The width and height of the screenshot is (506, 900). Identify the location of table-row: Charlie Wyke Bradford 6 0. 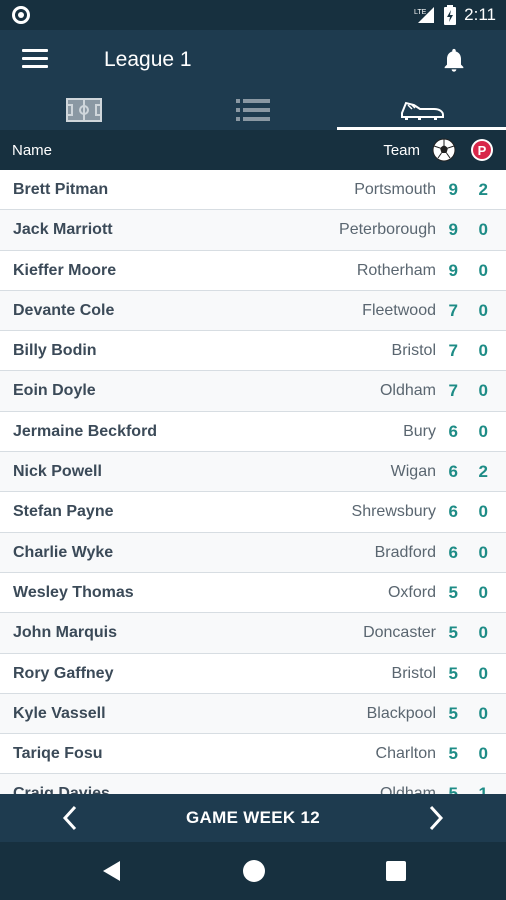
(253, 552).